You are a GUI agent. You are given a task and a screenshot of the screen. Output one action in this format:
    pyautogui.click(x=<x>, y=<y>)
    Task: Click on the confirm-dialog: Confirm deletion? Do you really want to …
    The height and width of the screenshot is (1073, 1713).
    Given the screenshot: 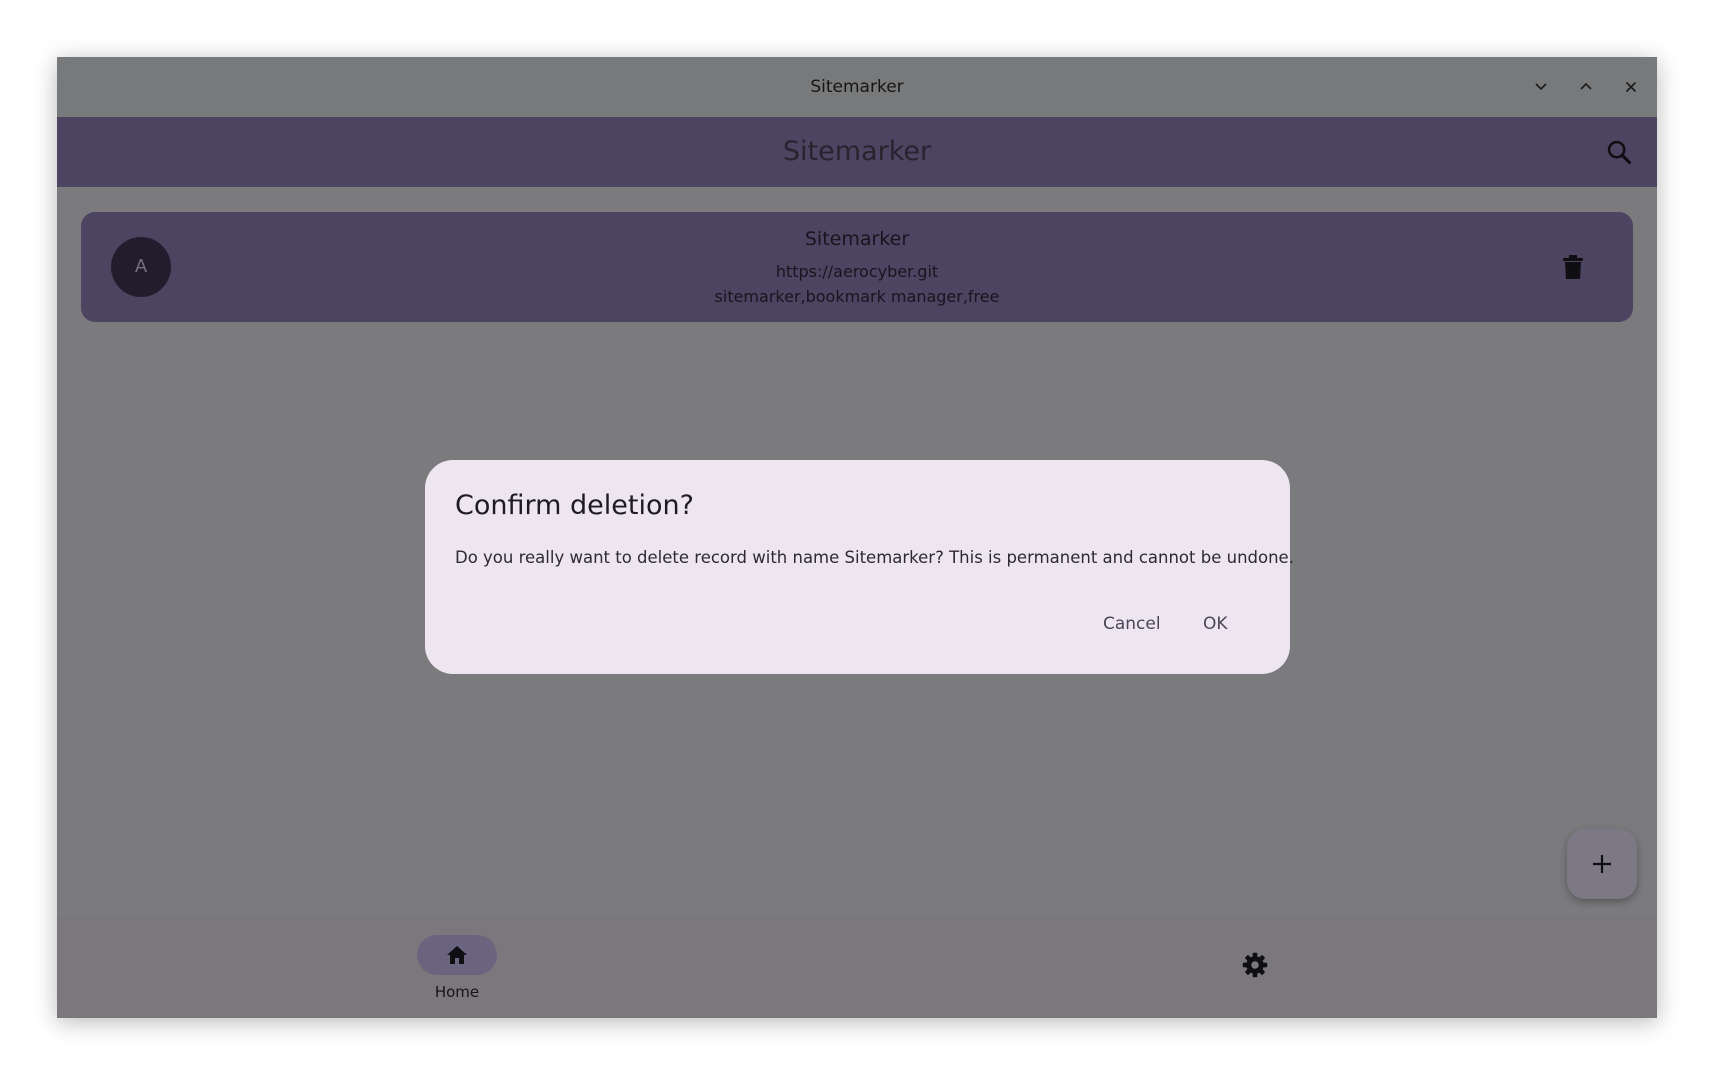 What is the action you would take?
    pyautogui.click(x=859, y=567)
    